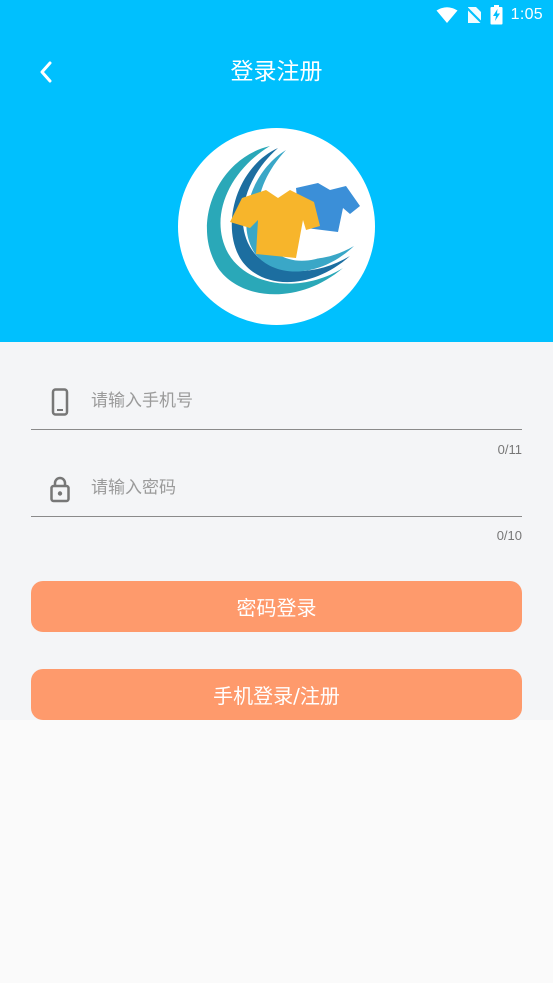 The height and width of the screenshot is (983, 553). I want to click on page-title: 登录注册, so click(276, 72).